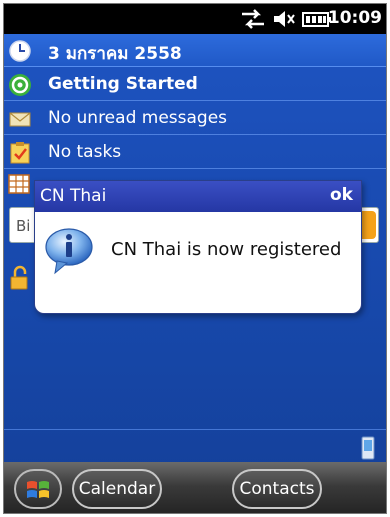  I want to click on data-sync-icon, so click(253, 19).